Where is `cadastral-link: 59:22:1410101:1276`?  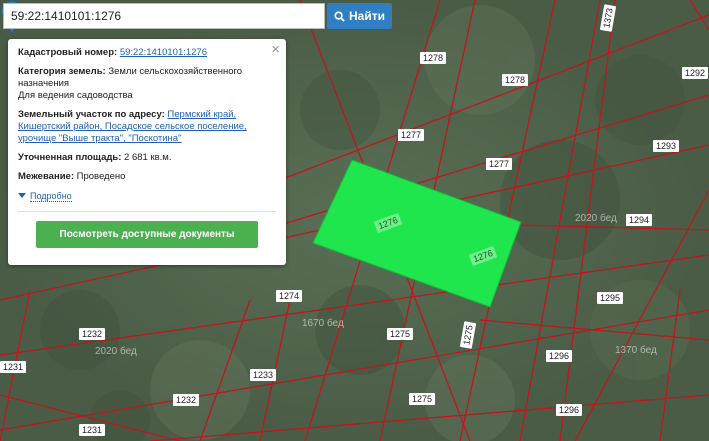 cadastral-link: 59:22:1410101:1276 is located at coordinates (163, 52).